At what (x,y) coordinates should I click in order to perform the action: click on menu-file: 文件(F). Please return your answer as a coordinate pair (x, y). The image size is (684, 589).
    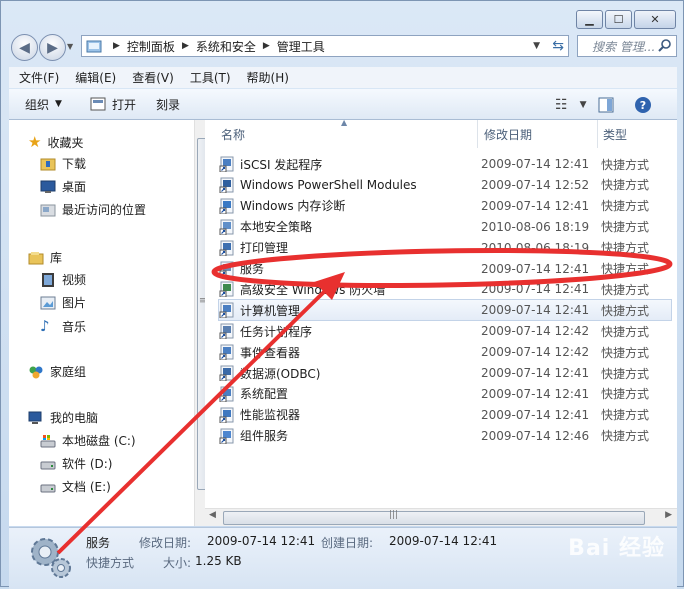
    Looking at the image, I should click on (37, 77).